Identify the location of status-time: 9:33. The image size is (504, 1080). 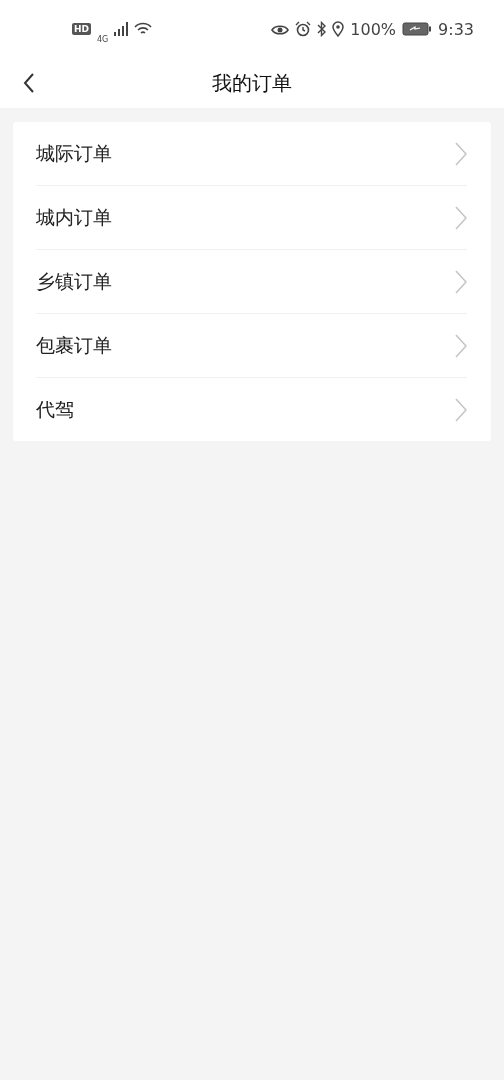
(456, 29).